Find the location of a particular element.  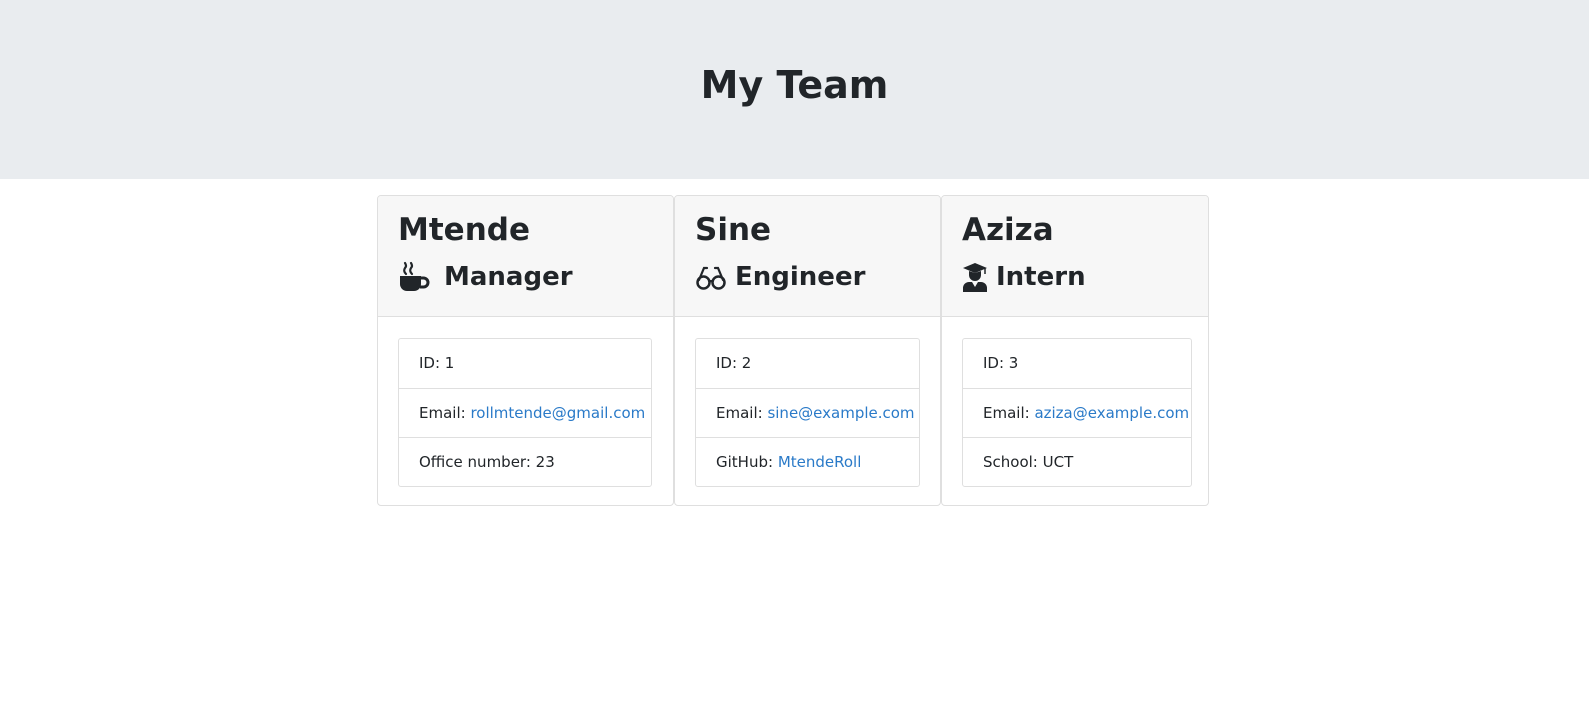

glasses-icon is located at coordinates (711, 277).